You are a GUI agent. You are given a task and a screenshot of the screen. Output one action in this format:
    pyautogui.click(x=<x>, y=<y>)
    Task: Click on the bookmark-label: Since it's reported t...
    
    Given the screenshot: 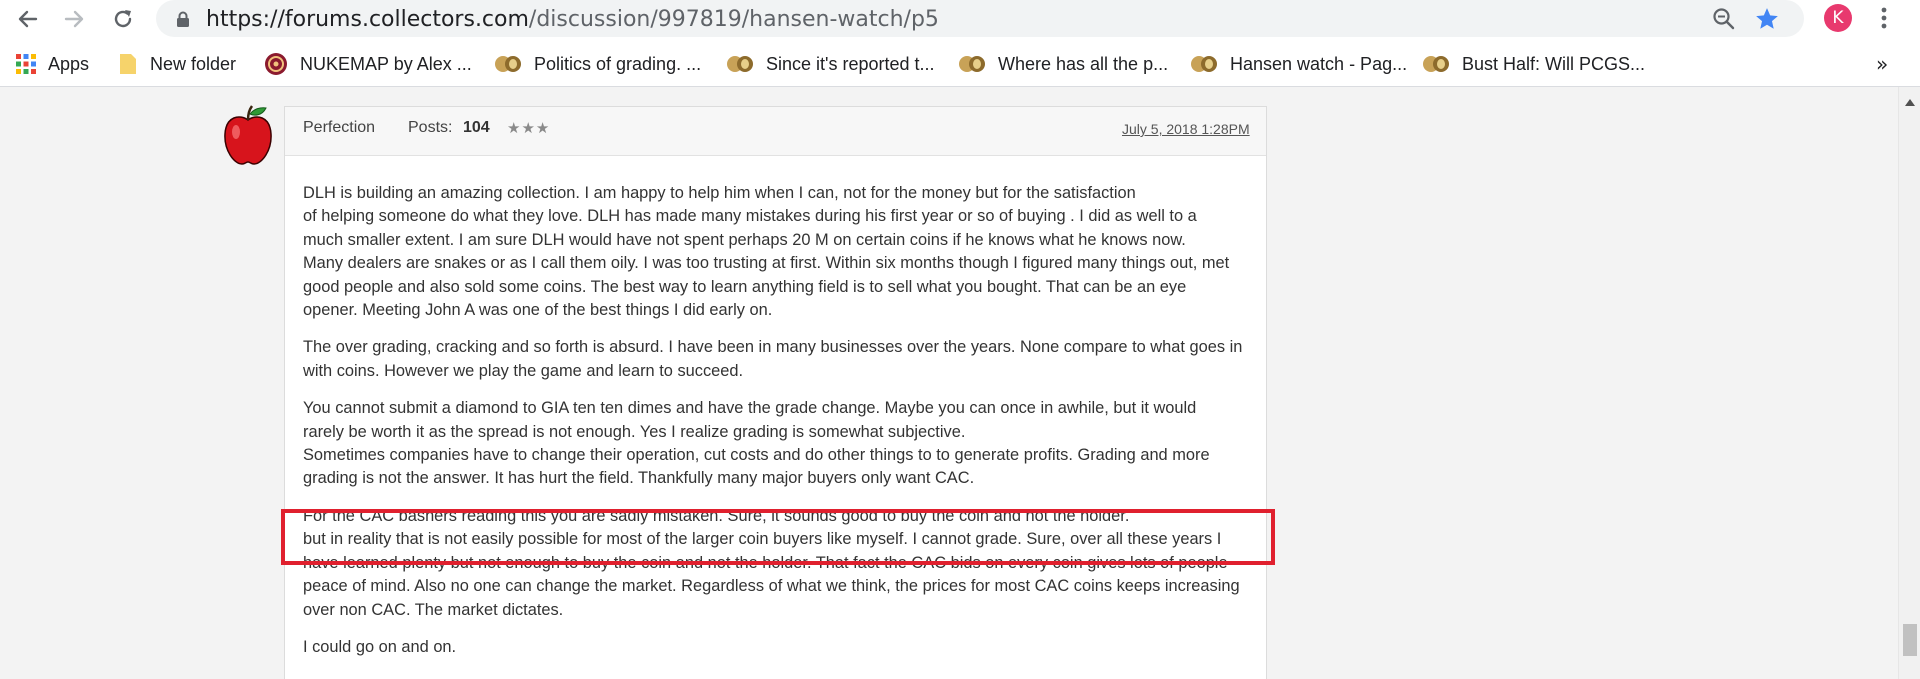 What is the action you would take?
    pyautogui.click(x=850, y=63)
    